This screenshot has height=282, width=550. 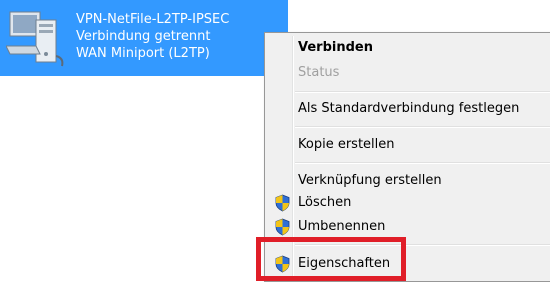 What do you see at coordinates (408, 109) in the screenshot?
I see `menu-item-set-default: Als Standardverbindung festlegen` at bounding box center [408, 109].